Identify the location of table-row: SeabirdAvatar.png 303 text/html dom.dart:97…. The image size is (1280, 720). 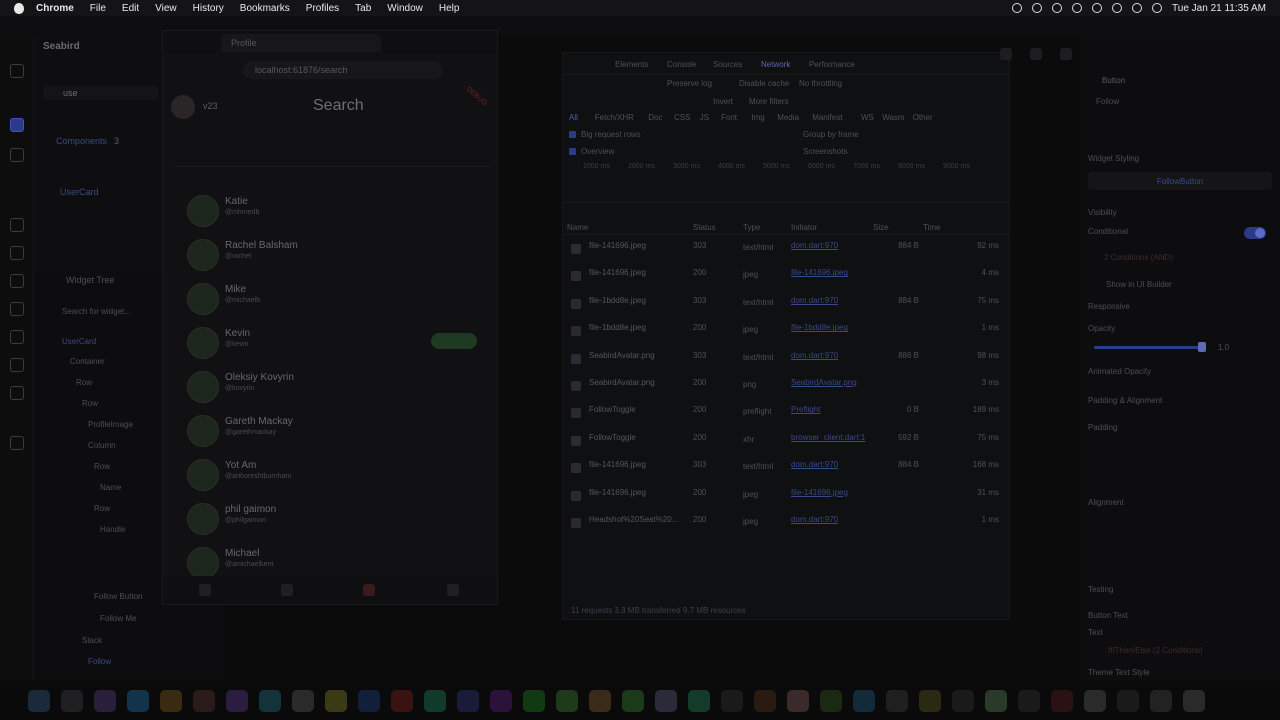
(786, 360).